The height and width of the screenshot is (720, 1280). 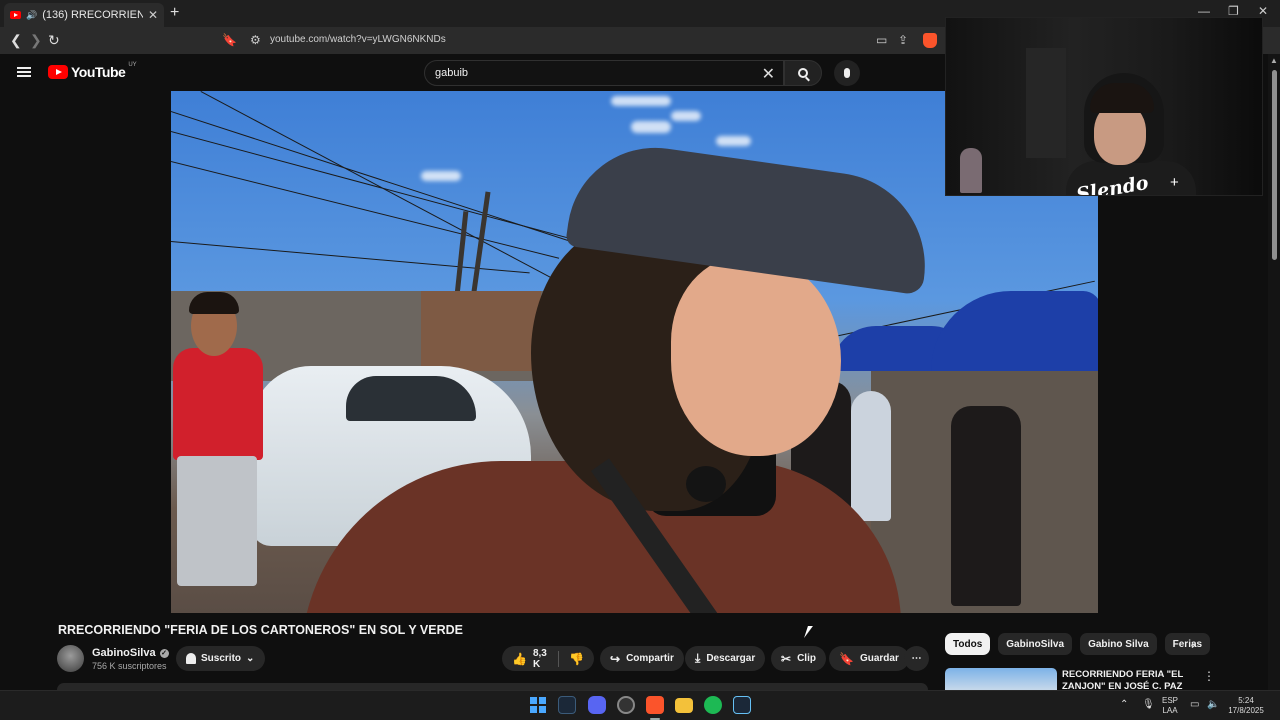 What do you see at coordinates (31, 15) in the screenshot?
I see `speaker-icon: 🔊` at bounding box center [31, 15].